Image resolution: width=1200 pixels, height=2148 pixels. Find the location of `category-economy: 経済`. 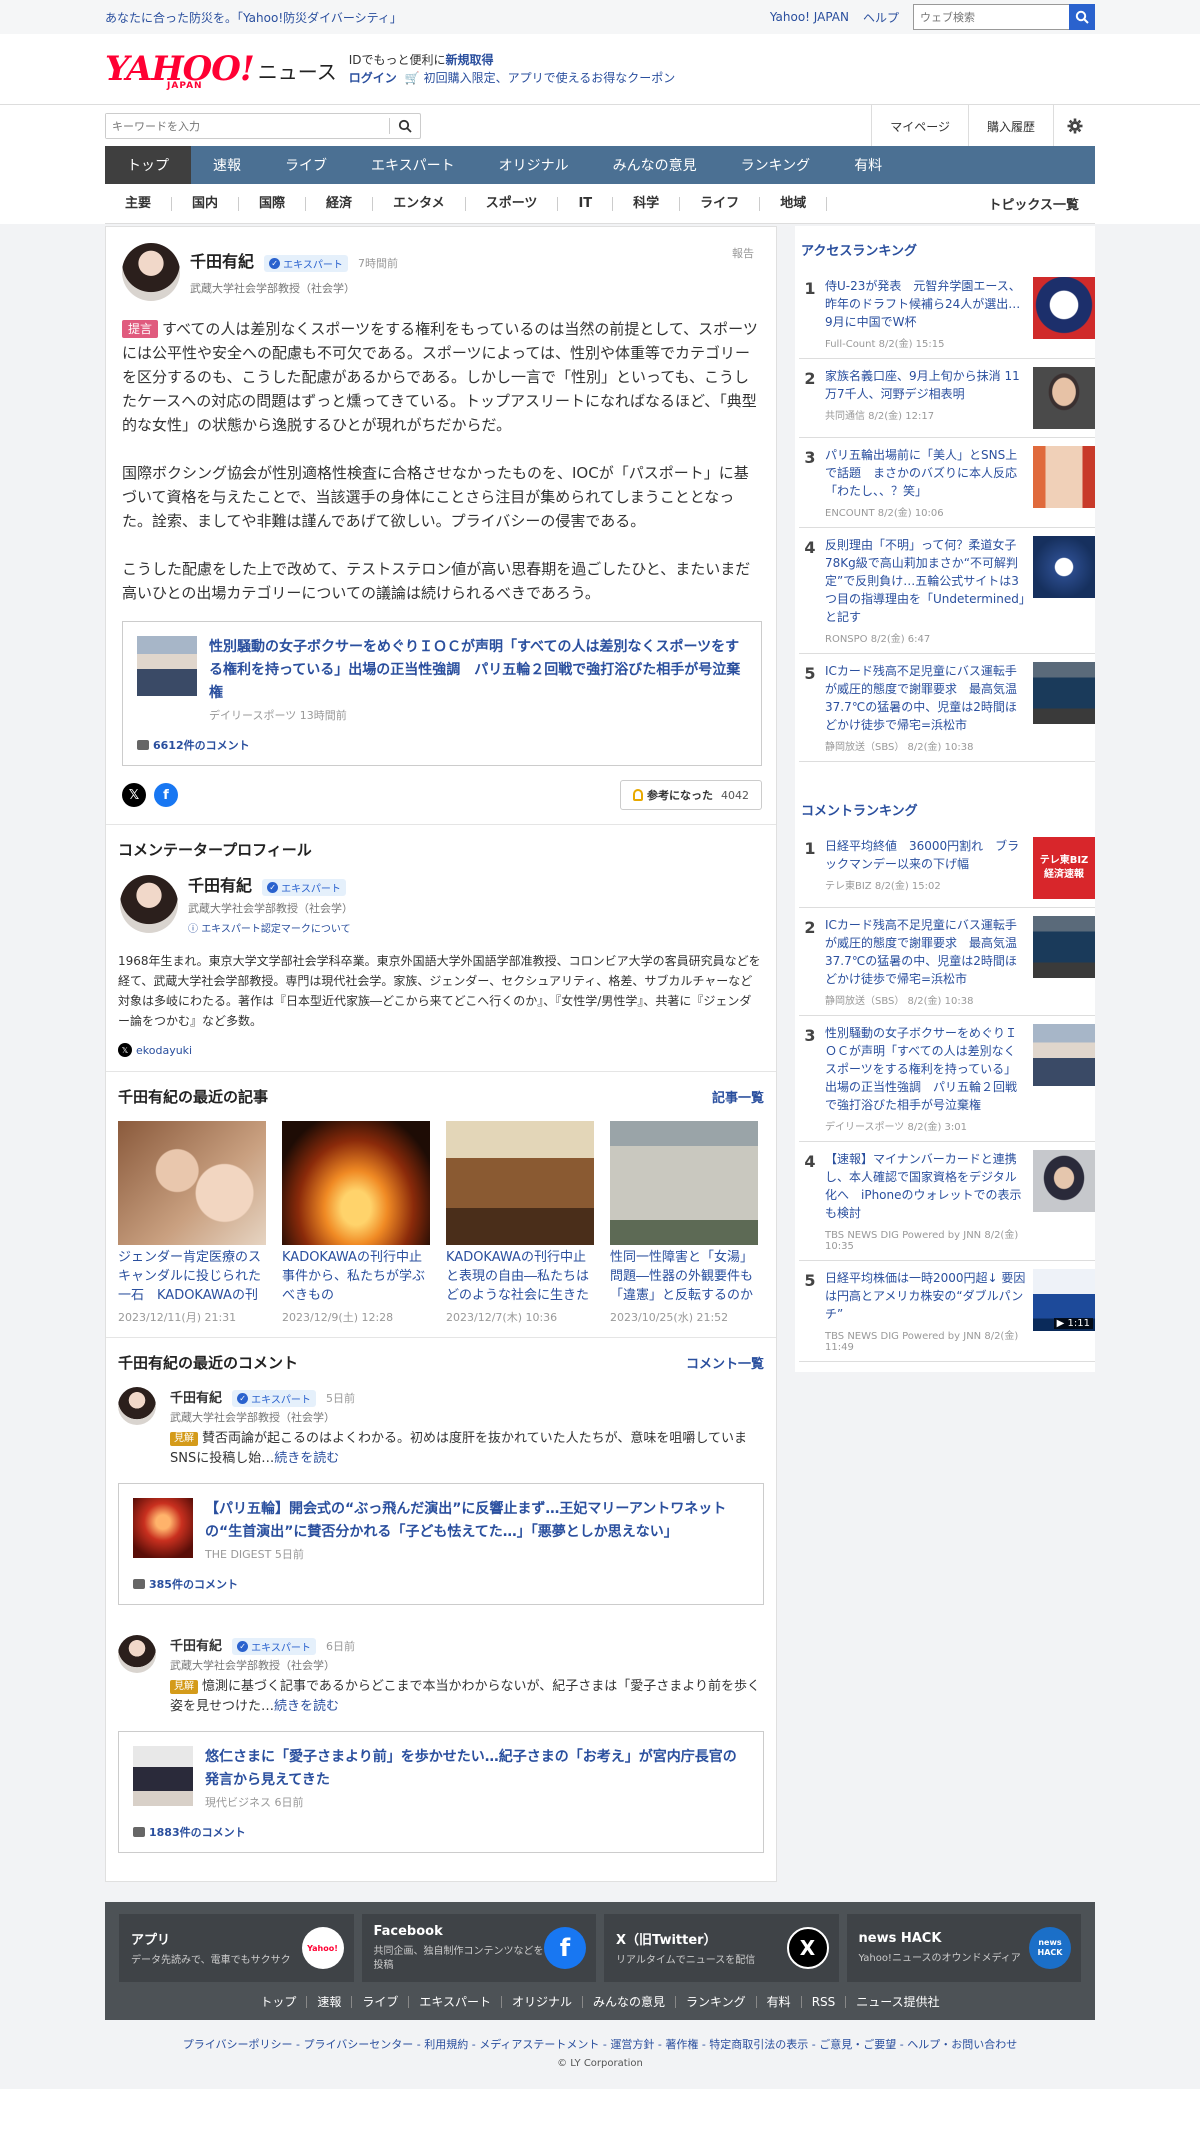

category-economy: 経済 is located at coordinates (340, 203).